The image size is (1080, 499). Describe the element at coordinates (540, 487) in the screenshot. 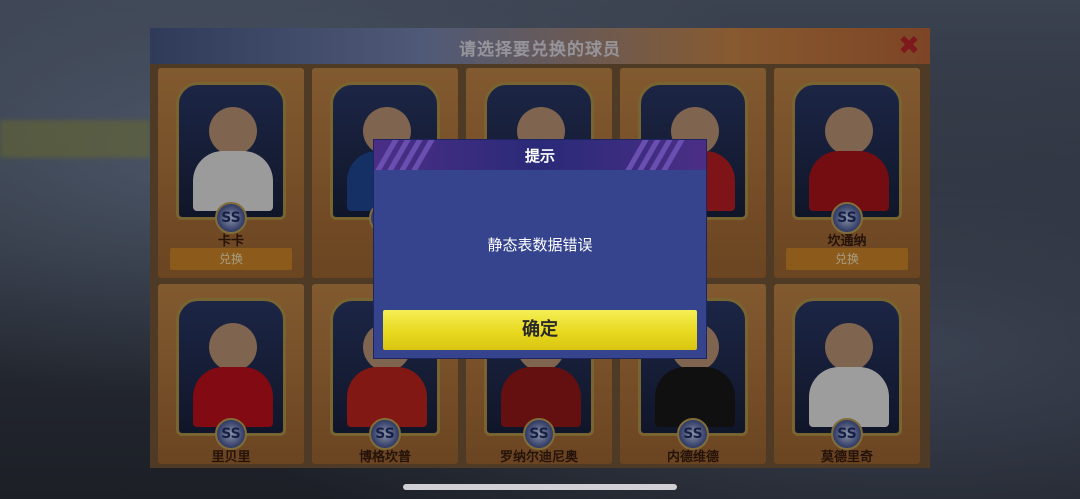

I see `home-indicator` at that location.